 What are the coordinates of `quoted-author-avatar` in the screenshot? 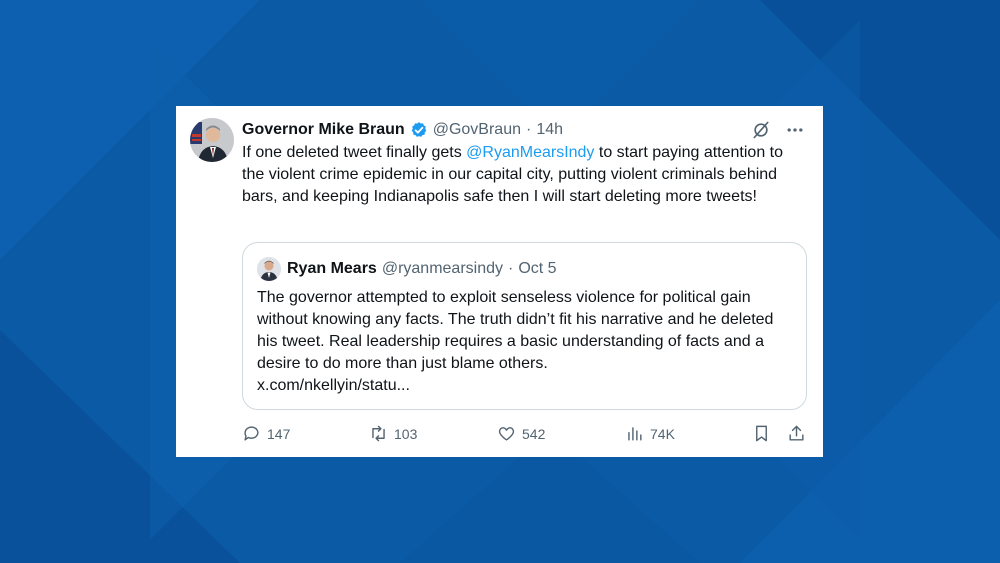 It's located at (269, 269).